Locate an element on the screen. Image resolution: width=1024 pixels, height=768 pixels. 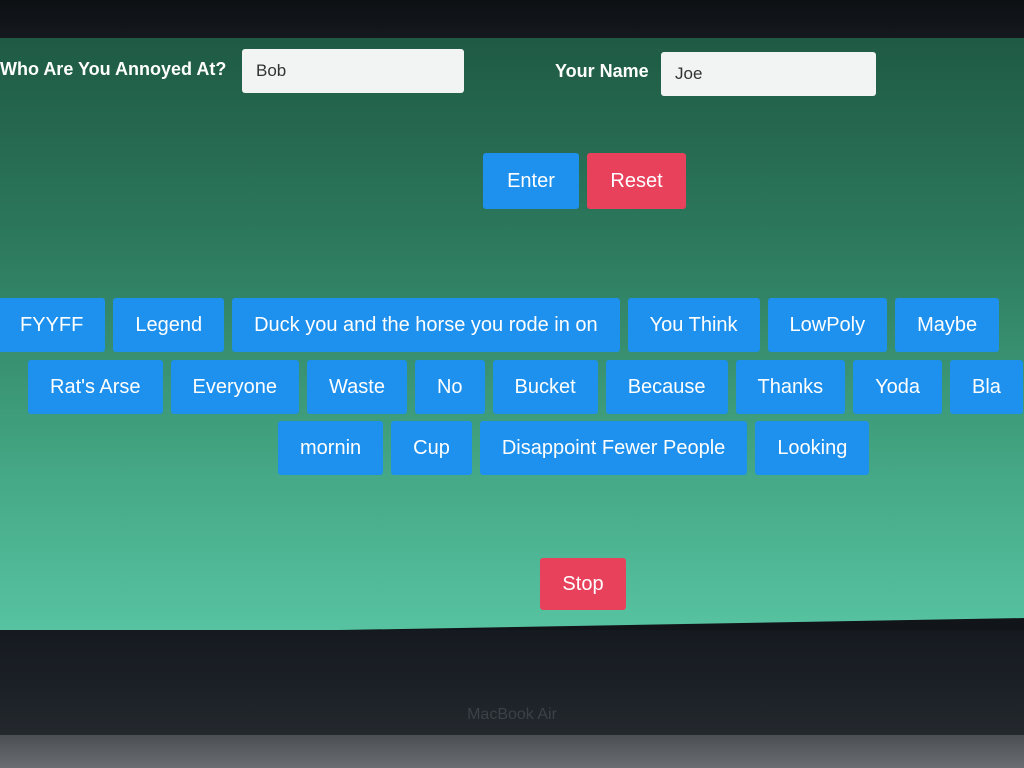
word-button: mornin is located at coordinates (331, 448).